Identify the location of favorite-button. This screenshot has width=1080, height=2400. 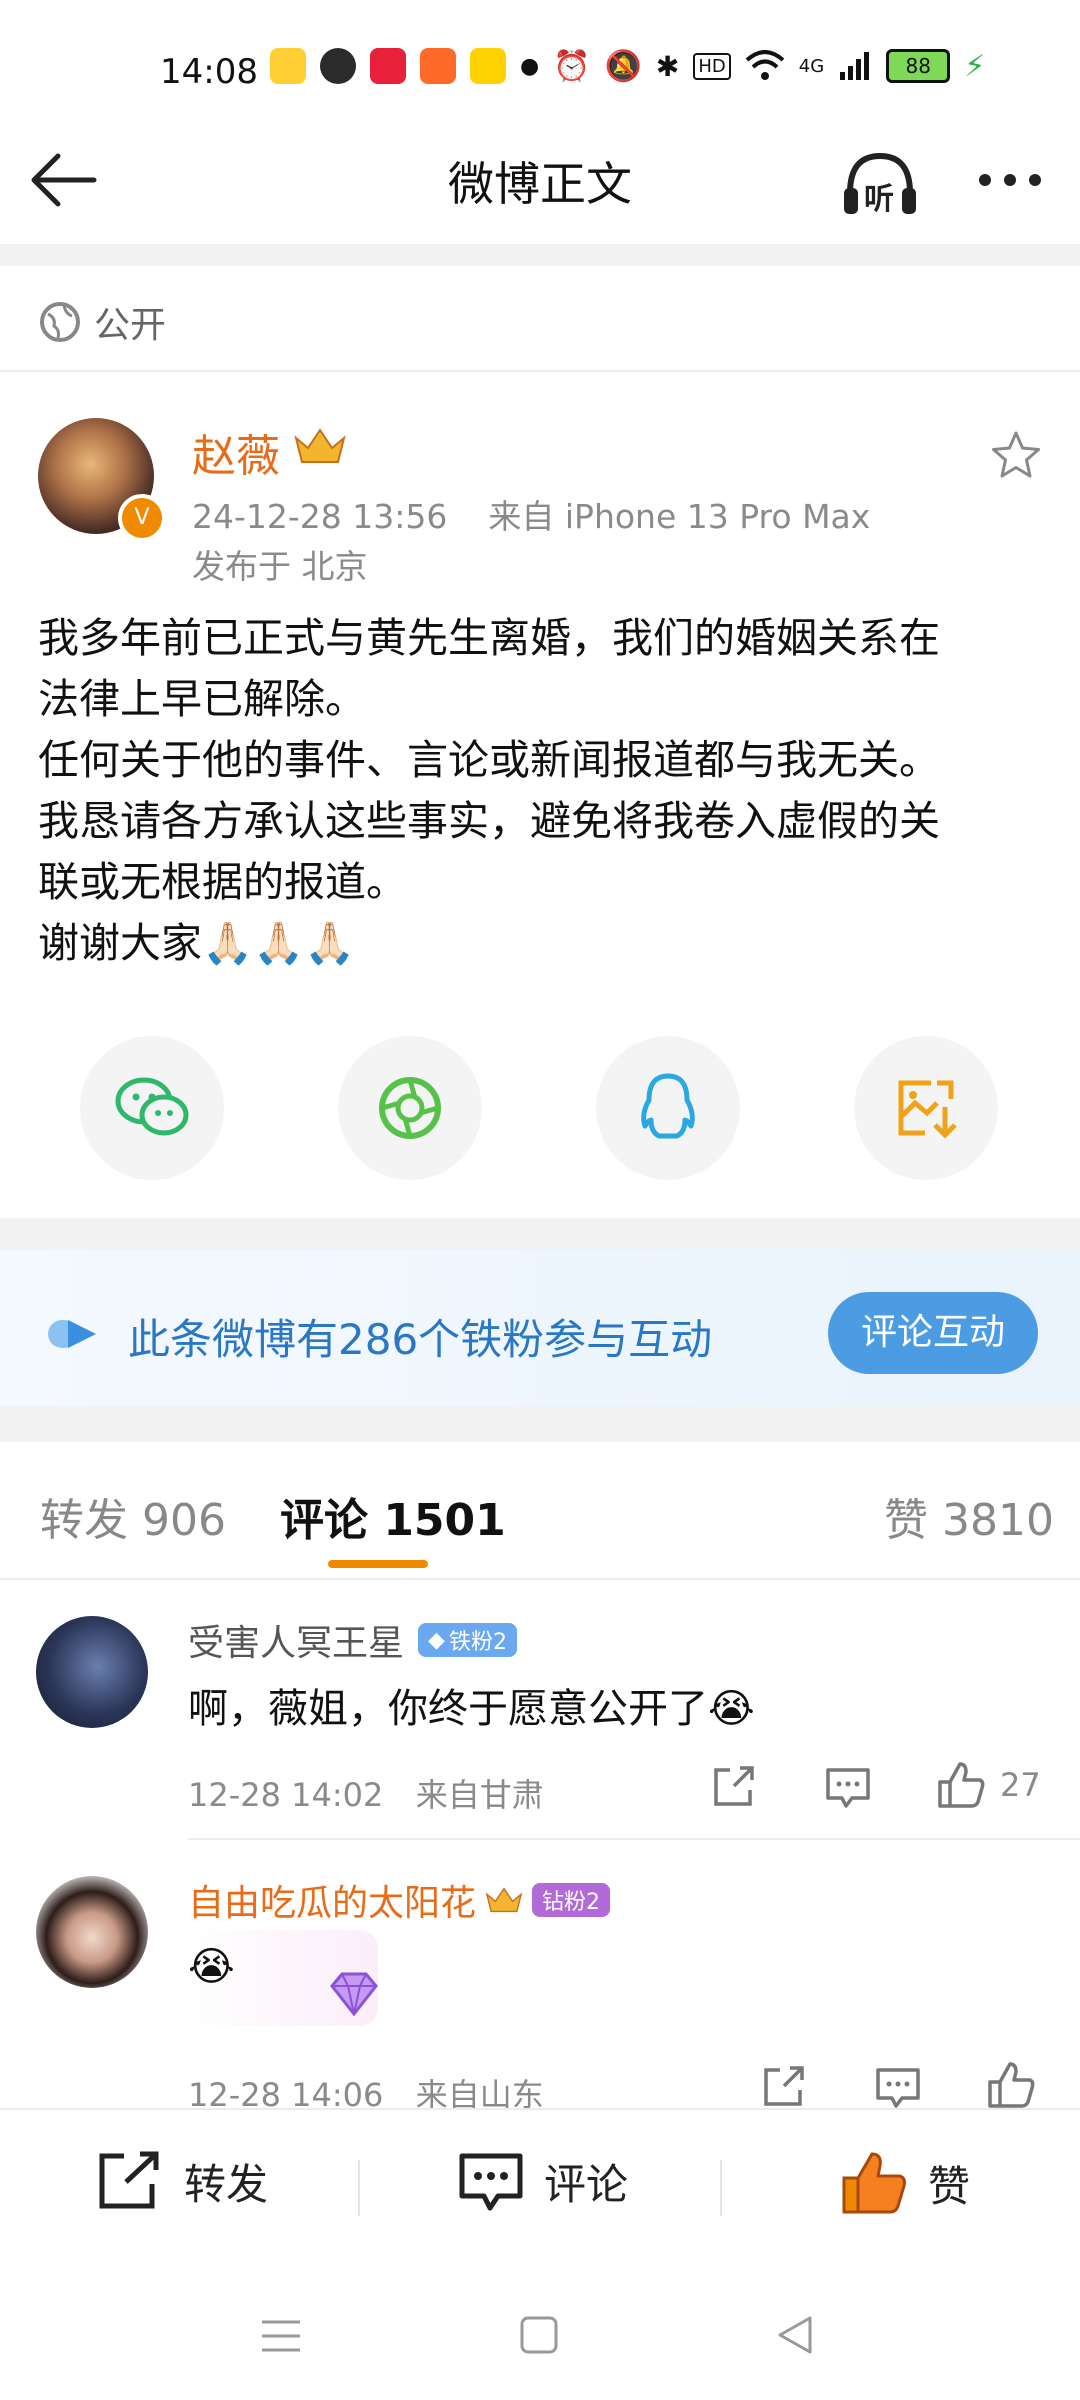
(1016, 457).